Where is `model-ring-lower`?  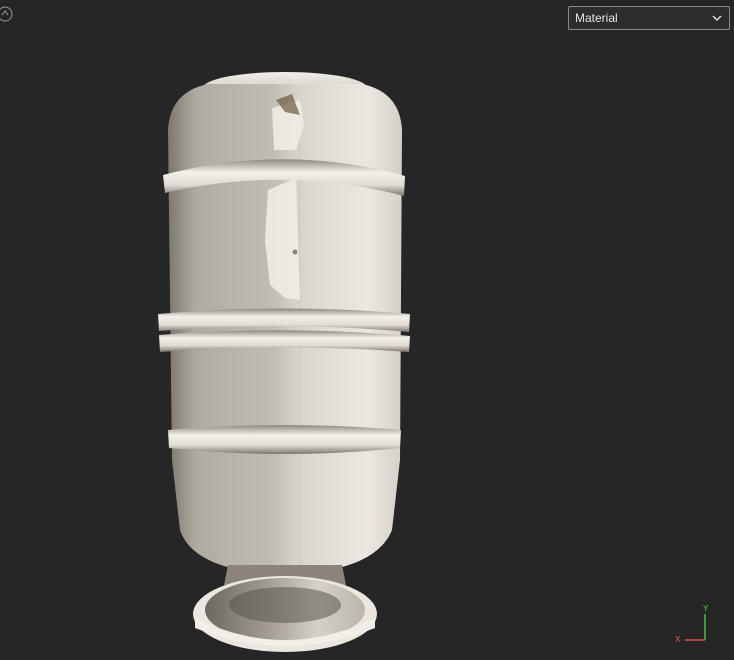 model-ring-lower is located at coordinates (284, 439).